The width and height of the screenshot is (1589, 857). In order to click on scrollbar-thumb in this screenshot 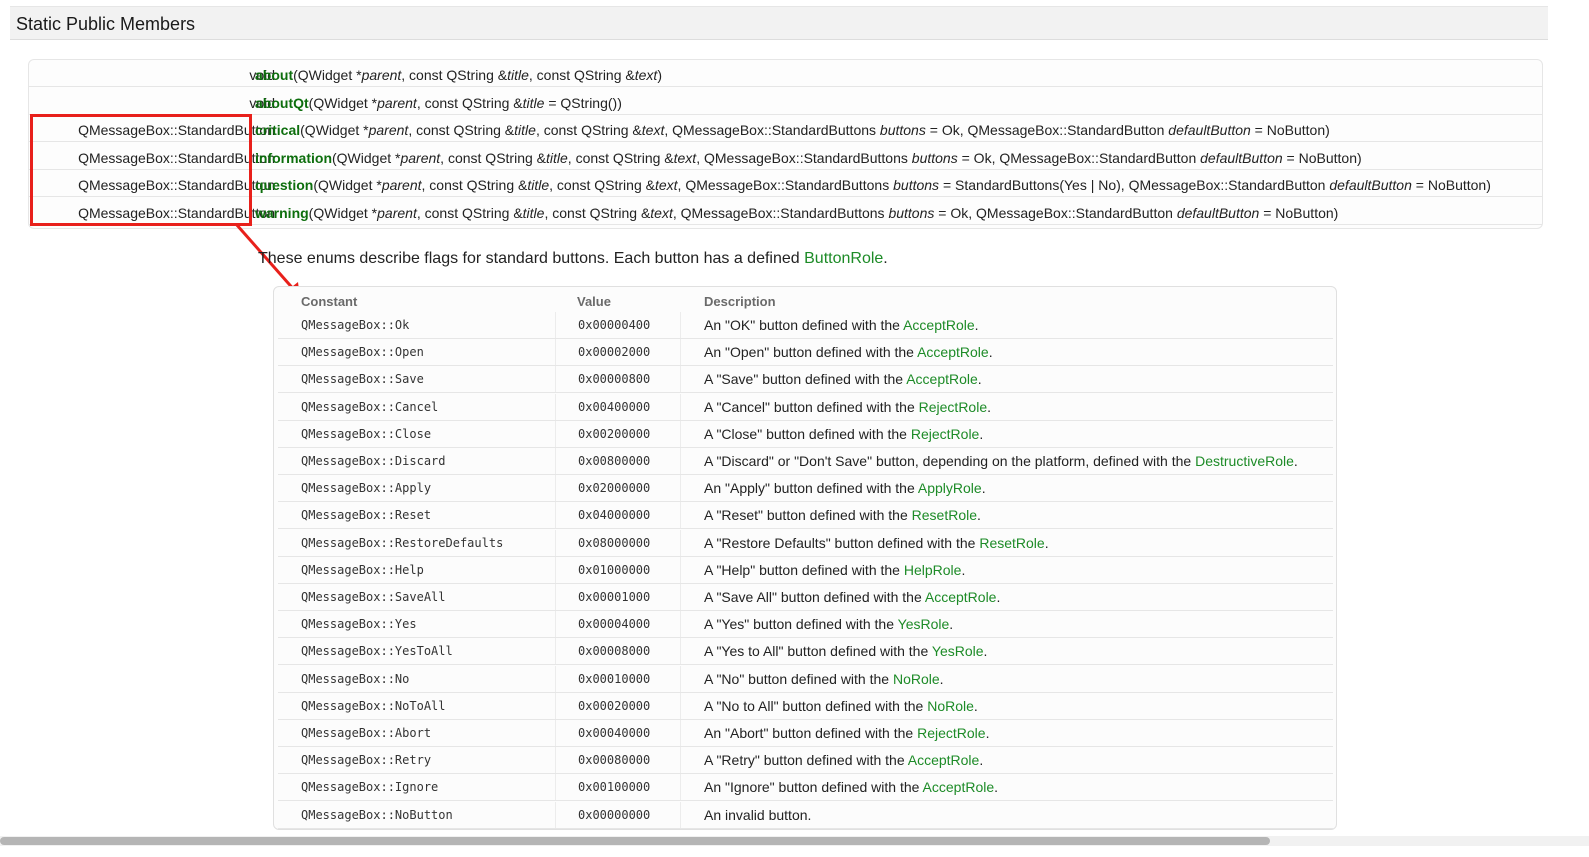, I will do `click(635, 841)`.